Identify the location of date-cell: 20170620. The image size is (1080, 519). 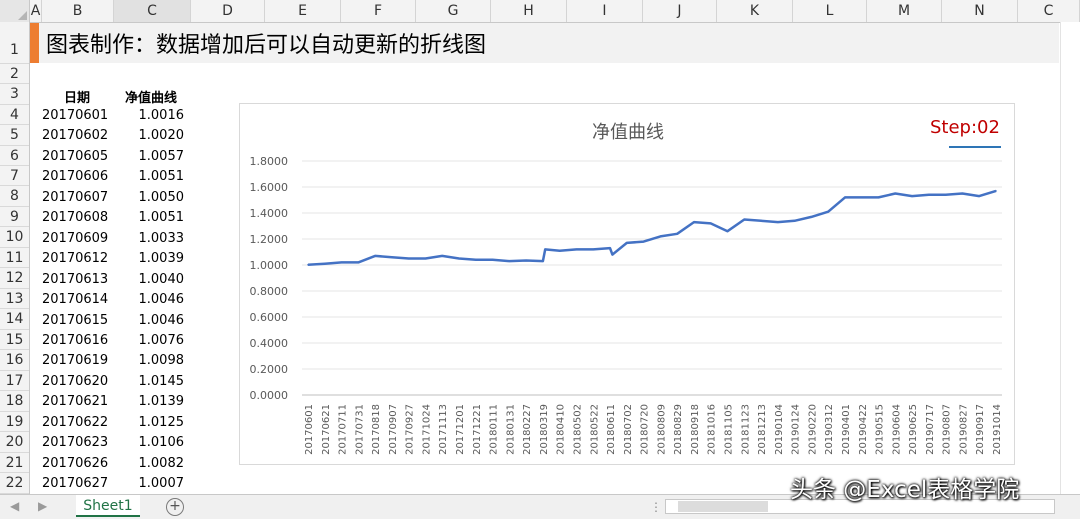
(77, 381).